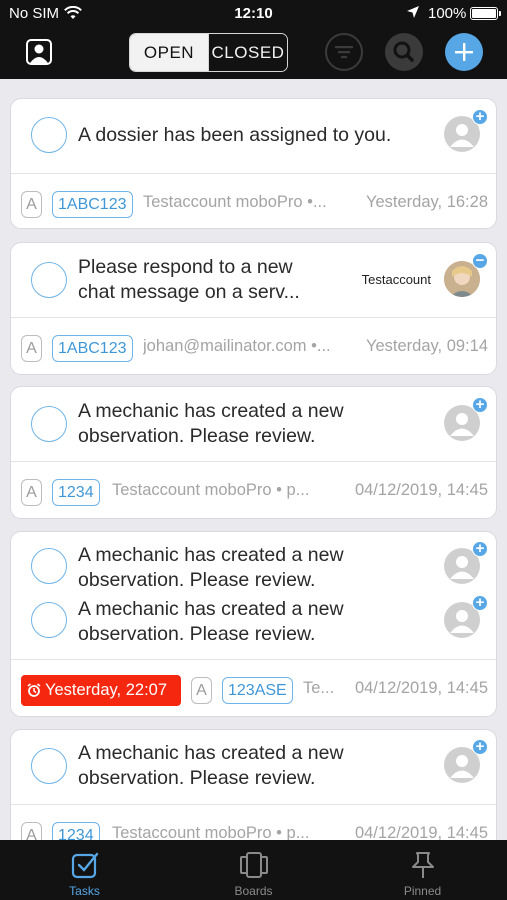 The width and height of the screenshot is (507, 900). What do you see at coordinates (413, 14) in the screenshot?
I see `location-arrow-icon` at bounding box center [413, 14].